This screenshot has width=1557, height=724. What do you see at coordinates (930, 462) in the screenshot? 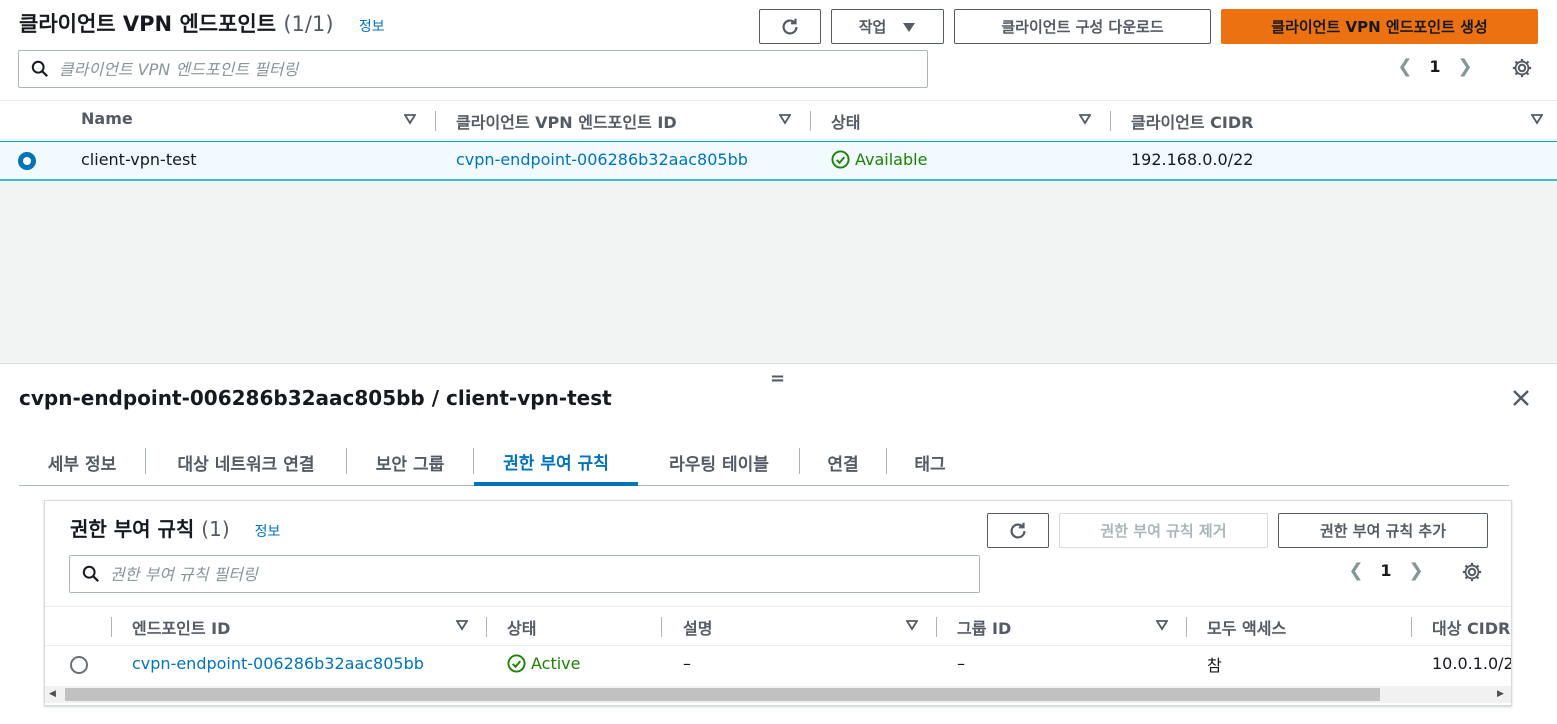
I see `tab-tags: 태그` at bounding box center [930, 462].